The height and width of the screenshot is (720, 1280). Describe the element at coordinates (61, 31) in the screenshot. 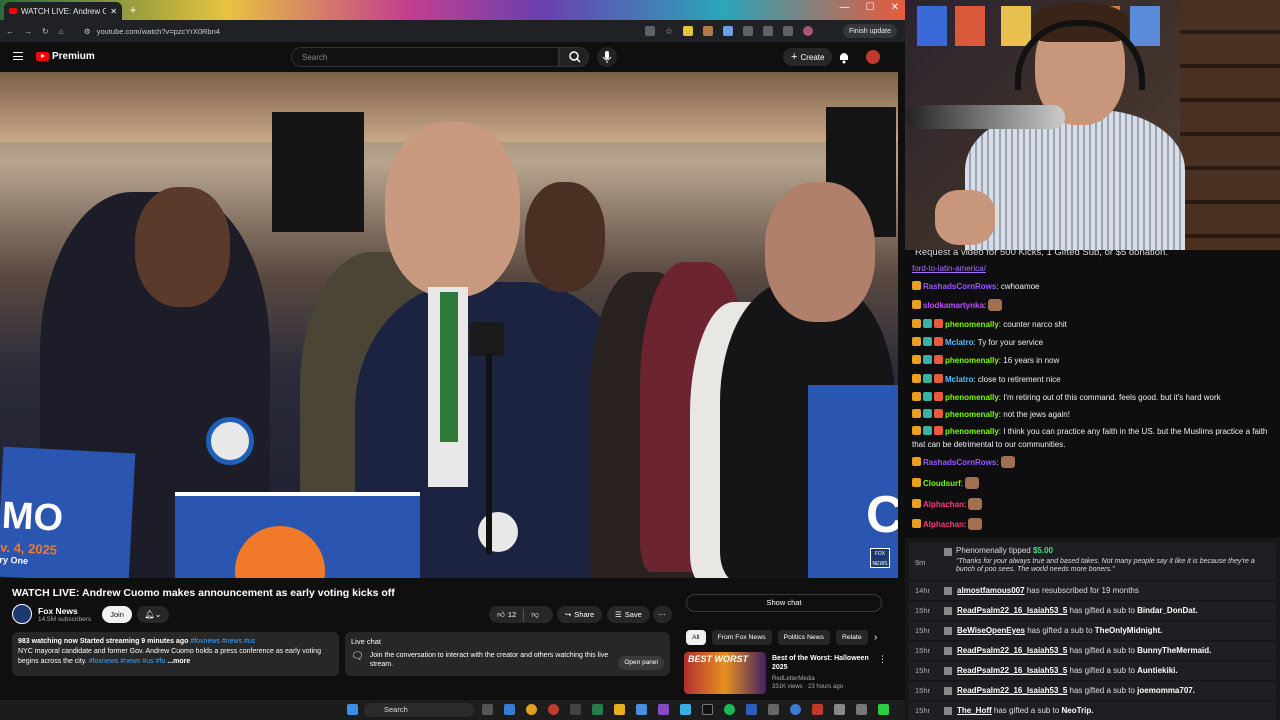

I see `home-icon: ⌂` at that location.